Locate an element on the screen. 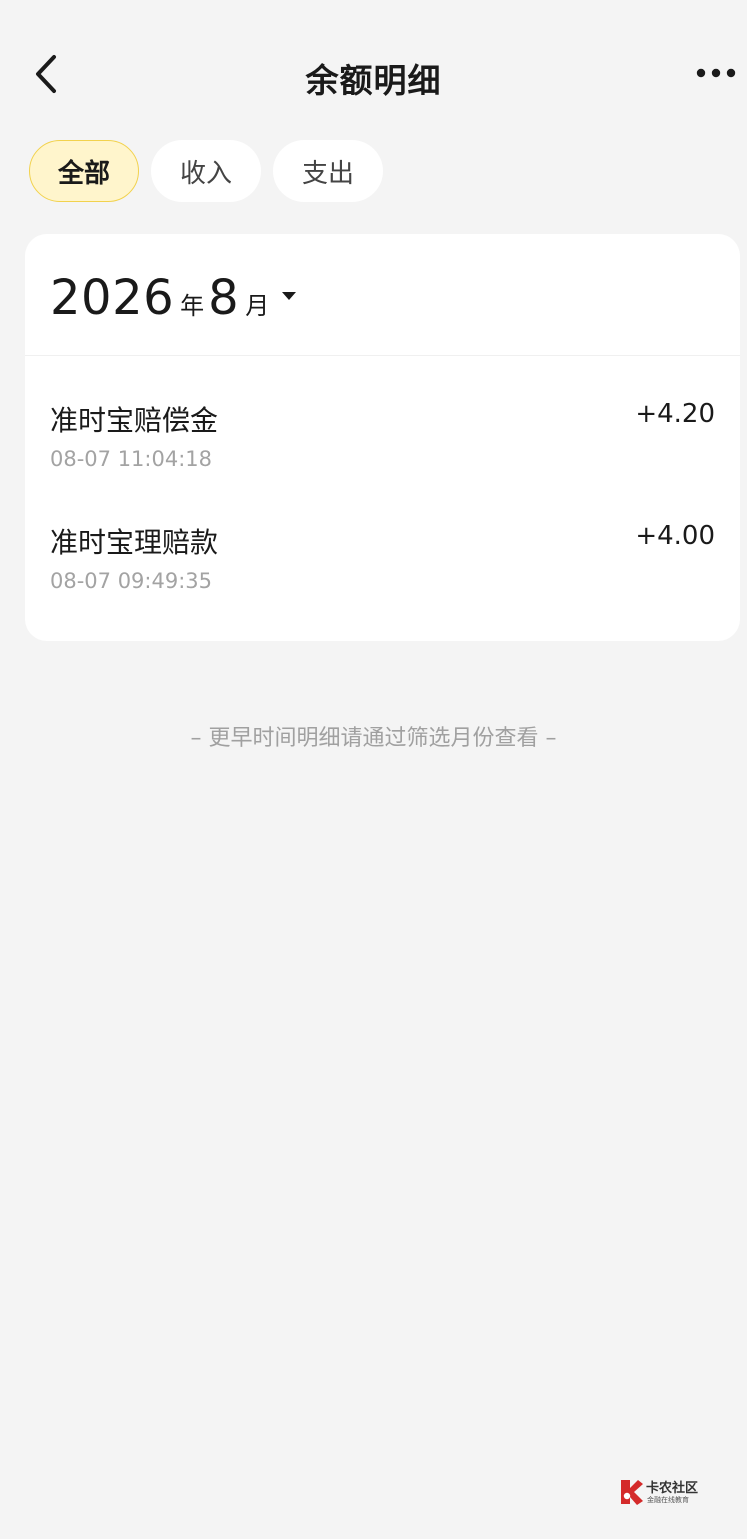 This screenshot has width=747, height=1539. year-value: 2026 is located at coordinates (112, 298).